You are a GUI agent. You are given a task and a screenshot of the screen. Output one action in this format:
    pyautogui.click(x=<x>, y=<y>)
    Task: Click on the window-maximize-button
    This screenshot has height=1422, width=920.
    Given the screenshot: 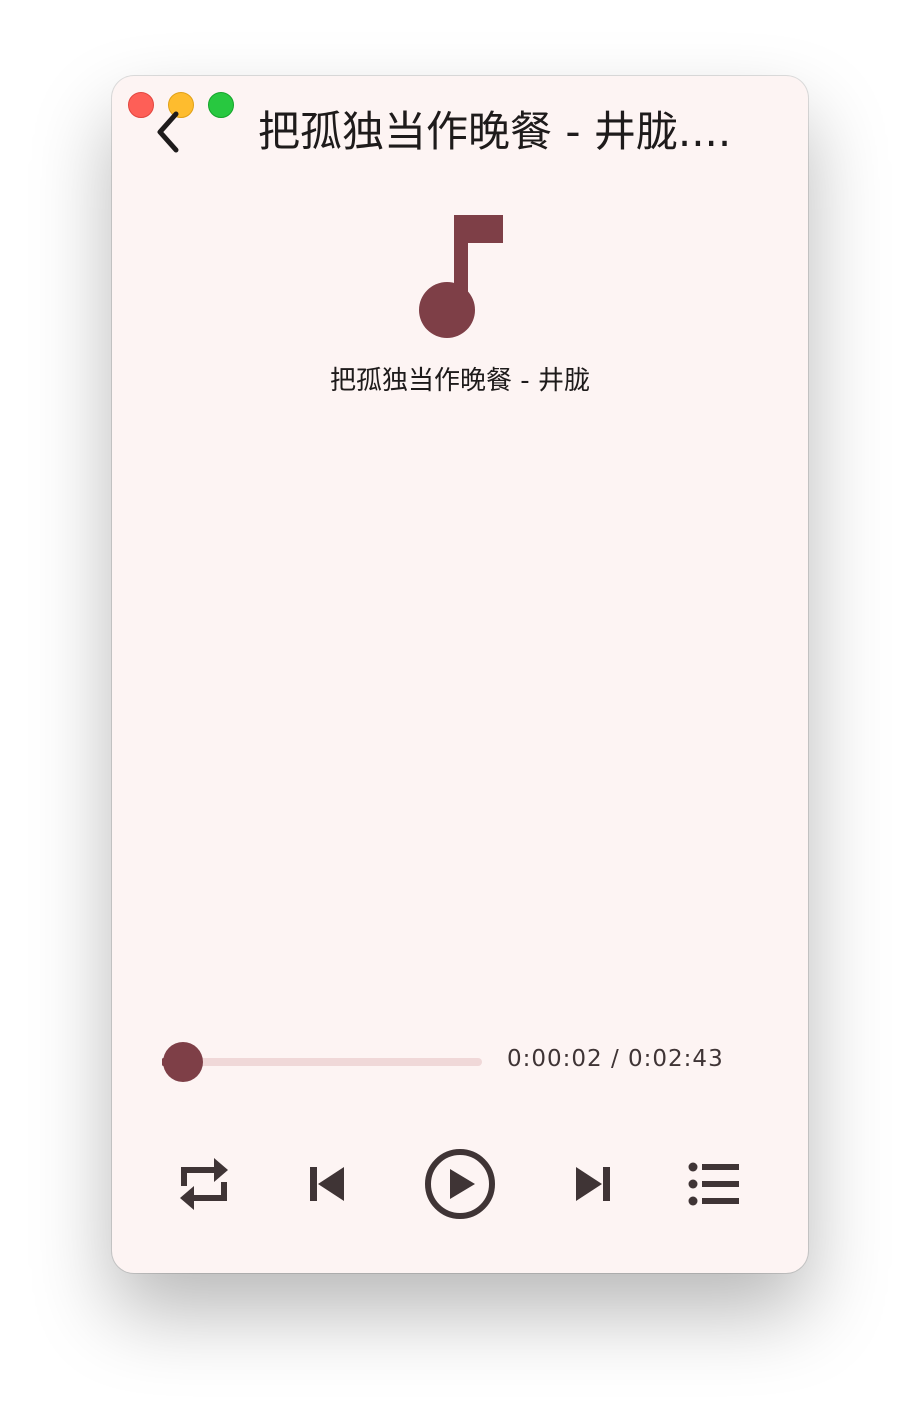 What is the action you would take?
    pyautogui.click(x=221, y=105)
    